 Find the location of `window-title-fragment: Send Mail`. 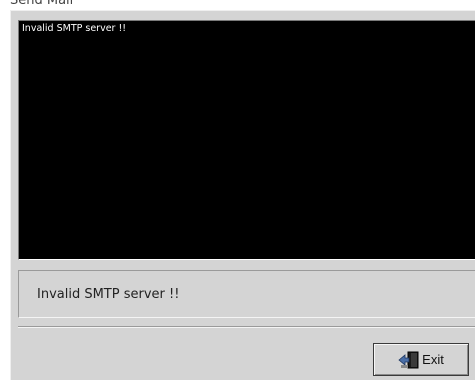

window-title-fragment: Send Mail is located at coordinates (50, 5).